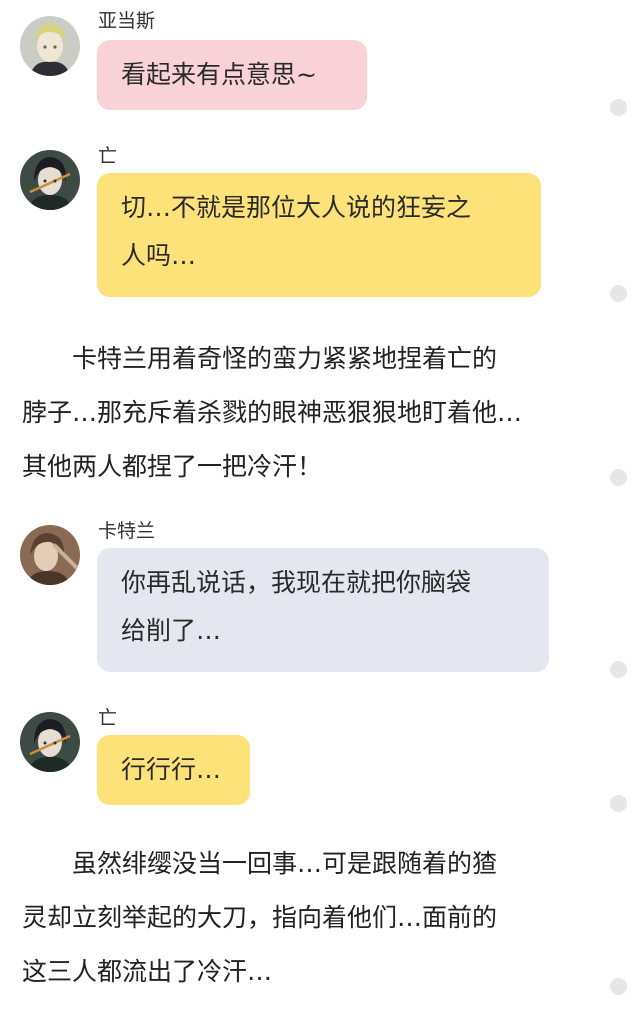  What do you see at coordinates (260, 917) in the screenshot?
I see `narration-line: 灵却立刻举起的大刀，指向着他们…面前的` at bounding box center [260, 917].